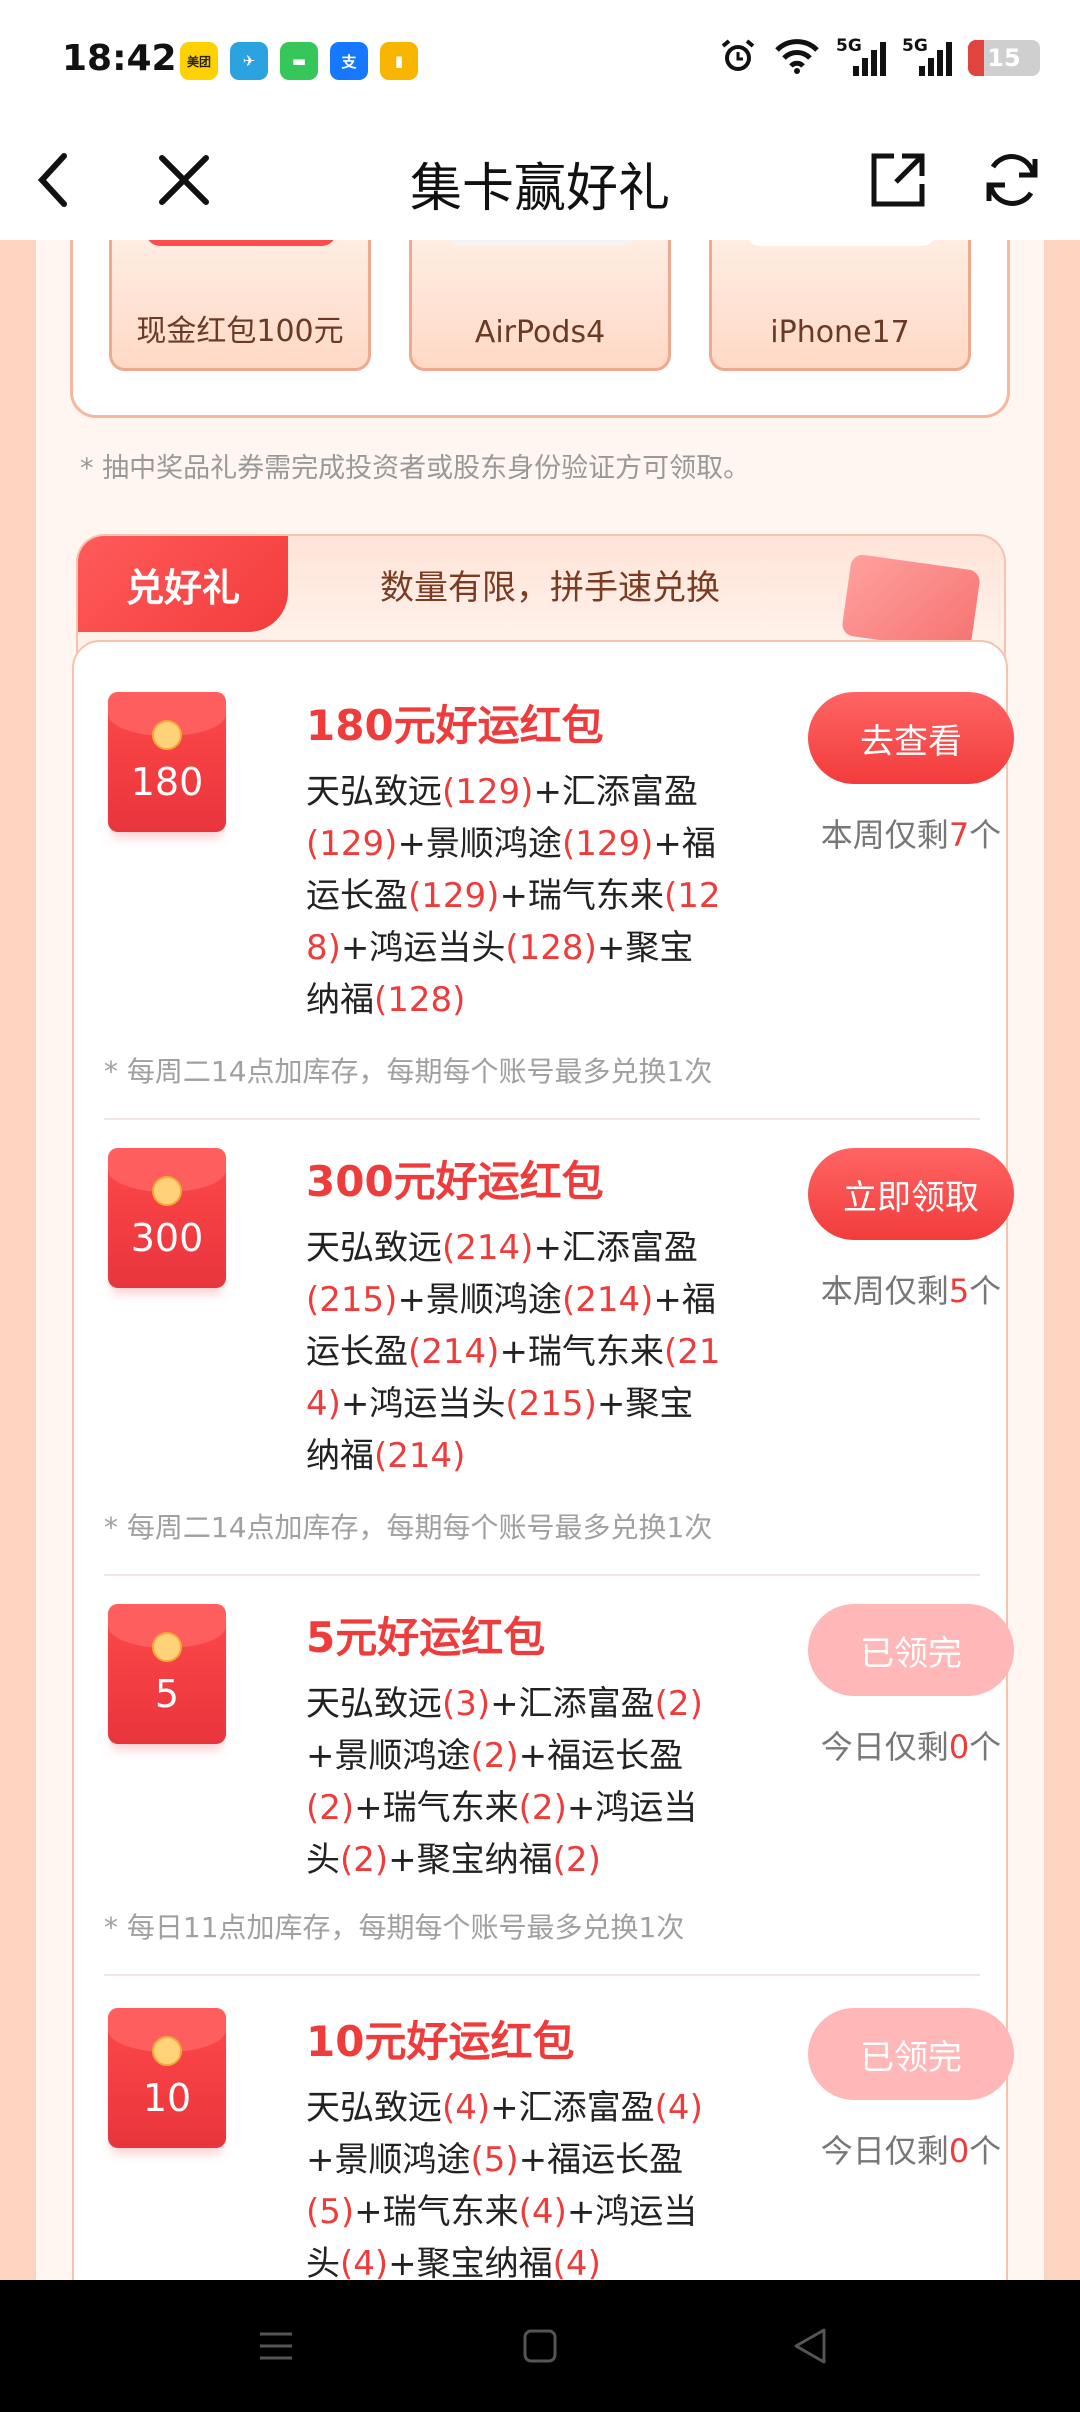  I want to click on stock-prefix: 本周仅剩, so click(884, 1291).